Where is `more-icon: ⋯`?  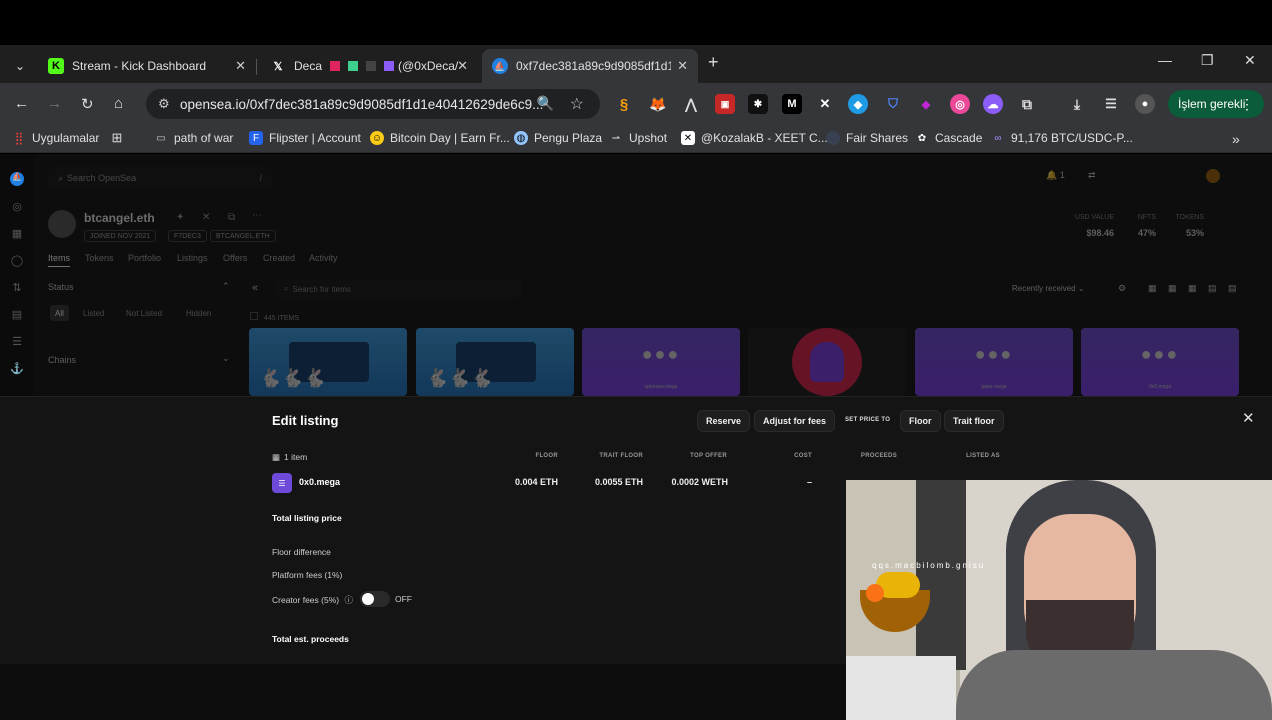
more-icon: ⋯ is located at coordinates (257, 215).